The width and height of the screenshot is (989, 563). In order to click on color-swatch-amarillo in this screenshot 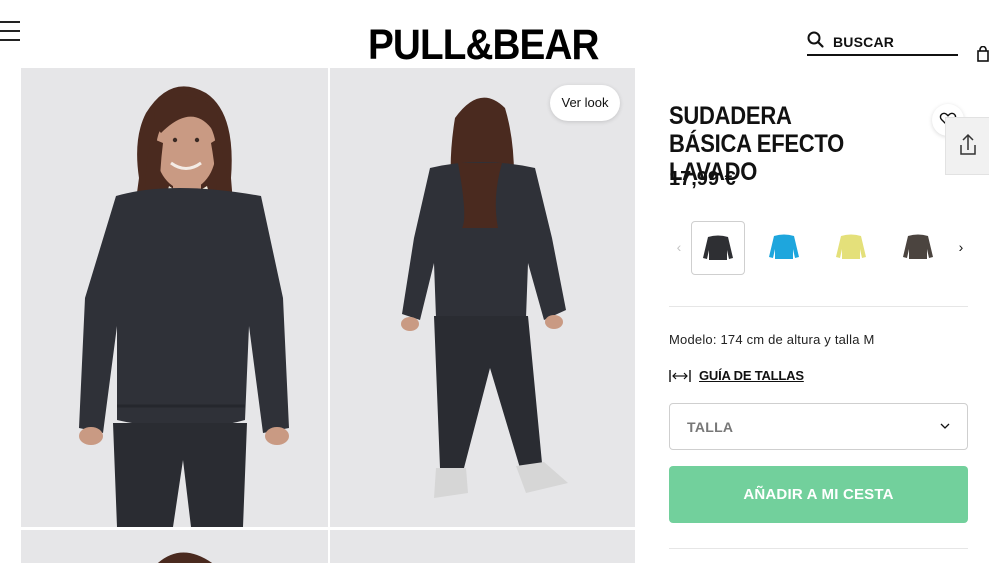, I will do `click(851, 247)`.